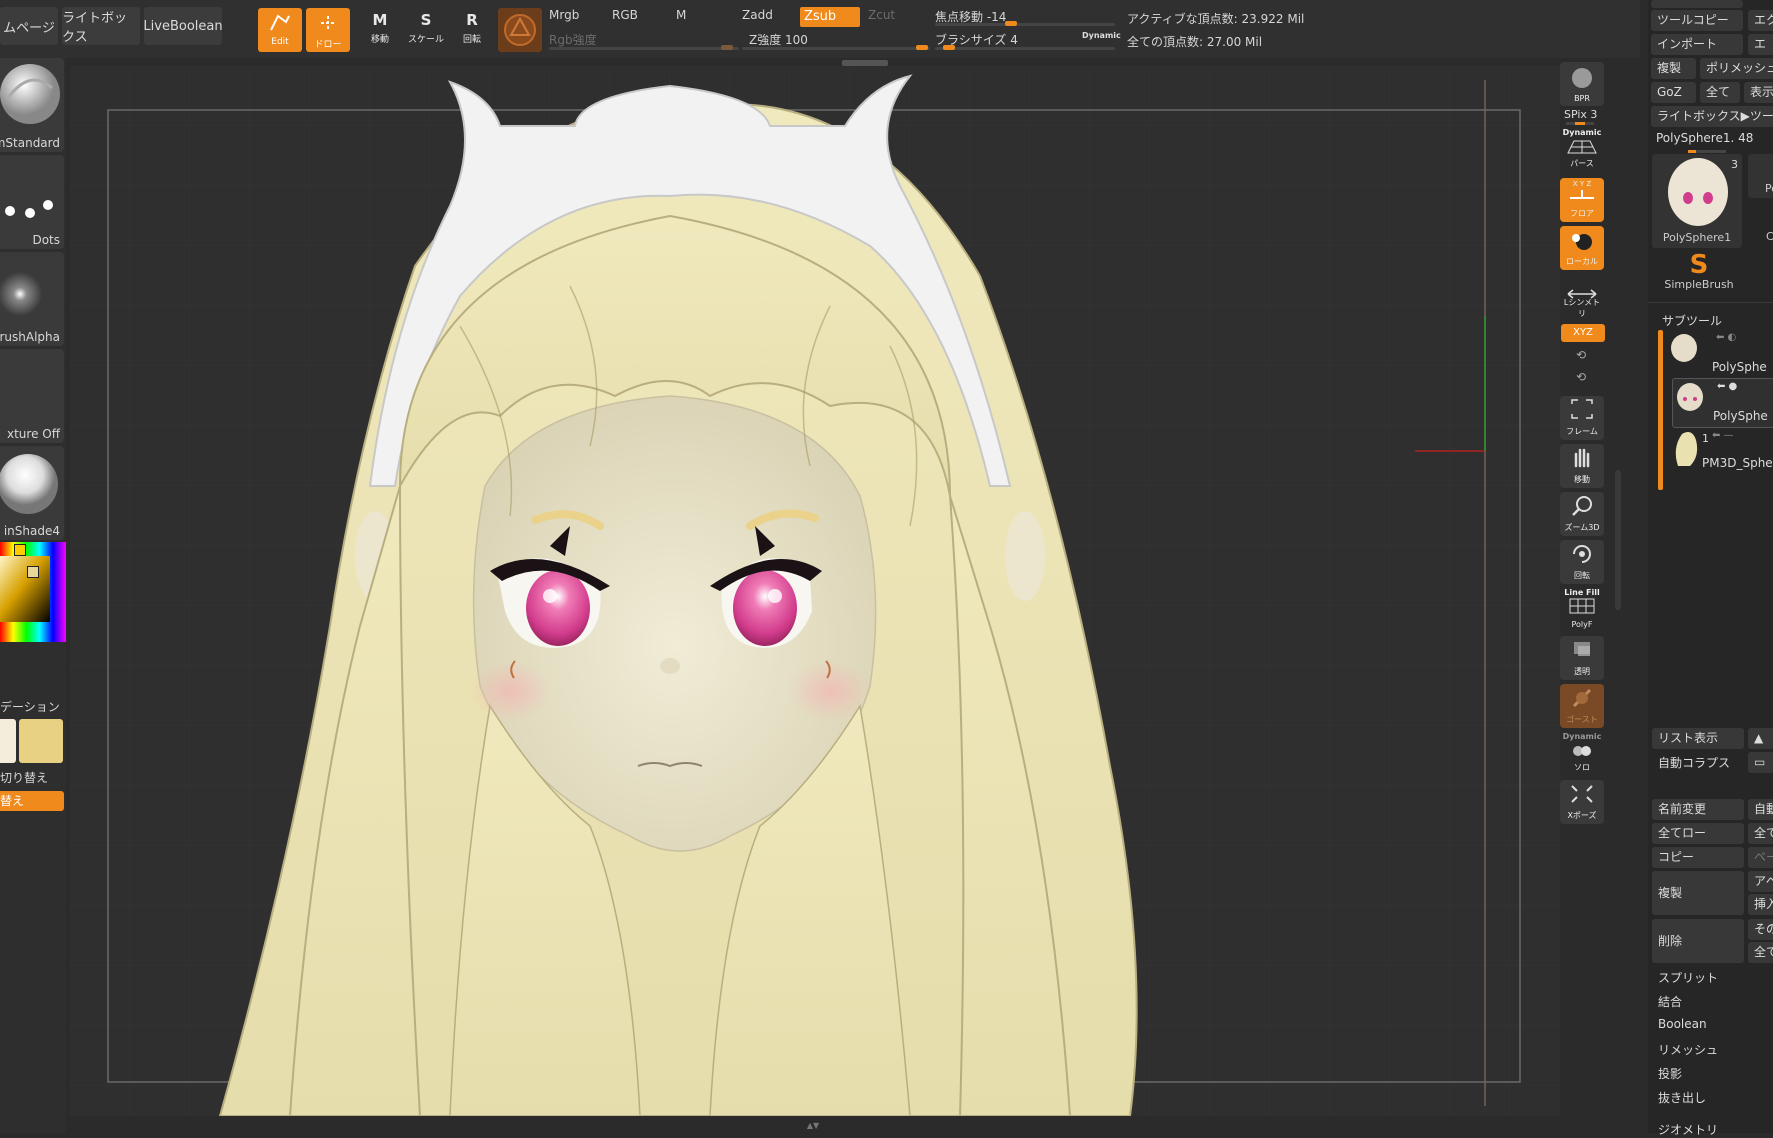 Image resolution: width=1773 pixels, height=1138 pixels. Describe the element at coordinates (1011, 23) in the screenshot. I see `focal-shift-knob` at that location.